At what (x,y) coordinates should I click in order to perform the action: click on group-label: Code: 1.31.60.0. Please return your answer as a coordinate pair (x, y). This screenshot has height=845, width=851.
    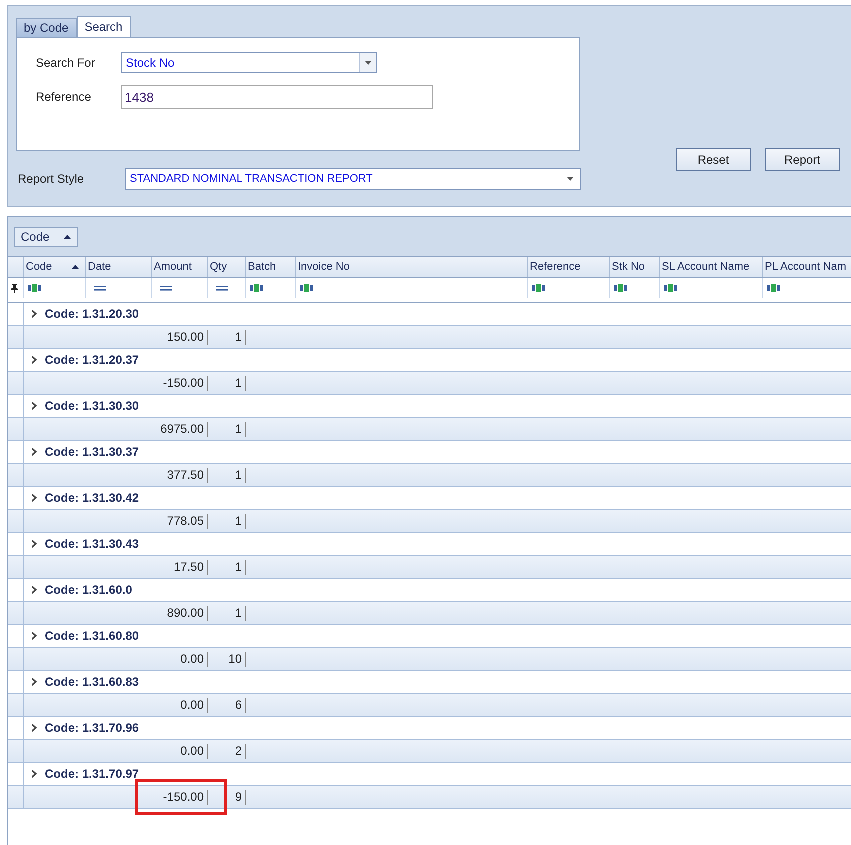
    Looking at the image, I should click on (88, 590).